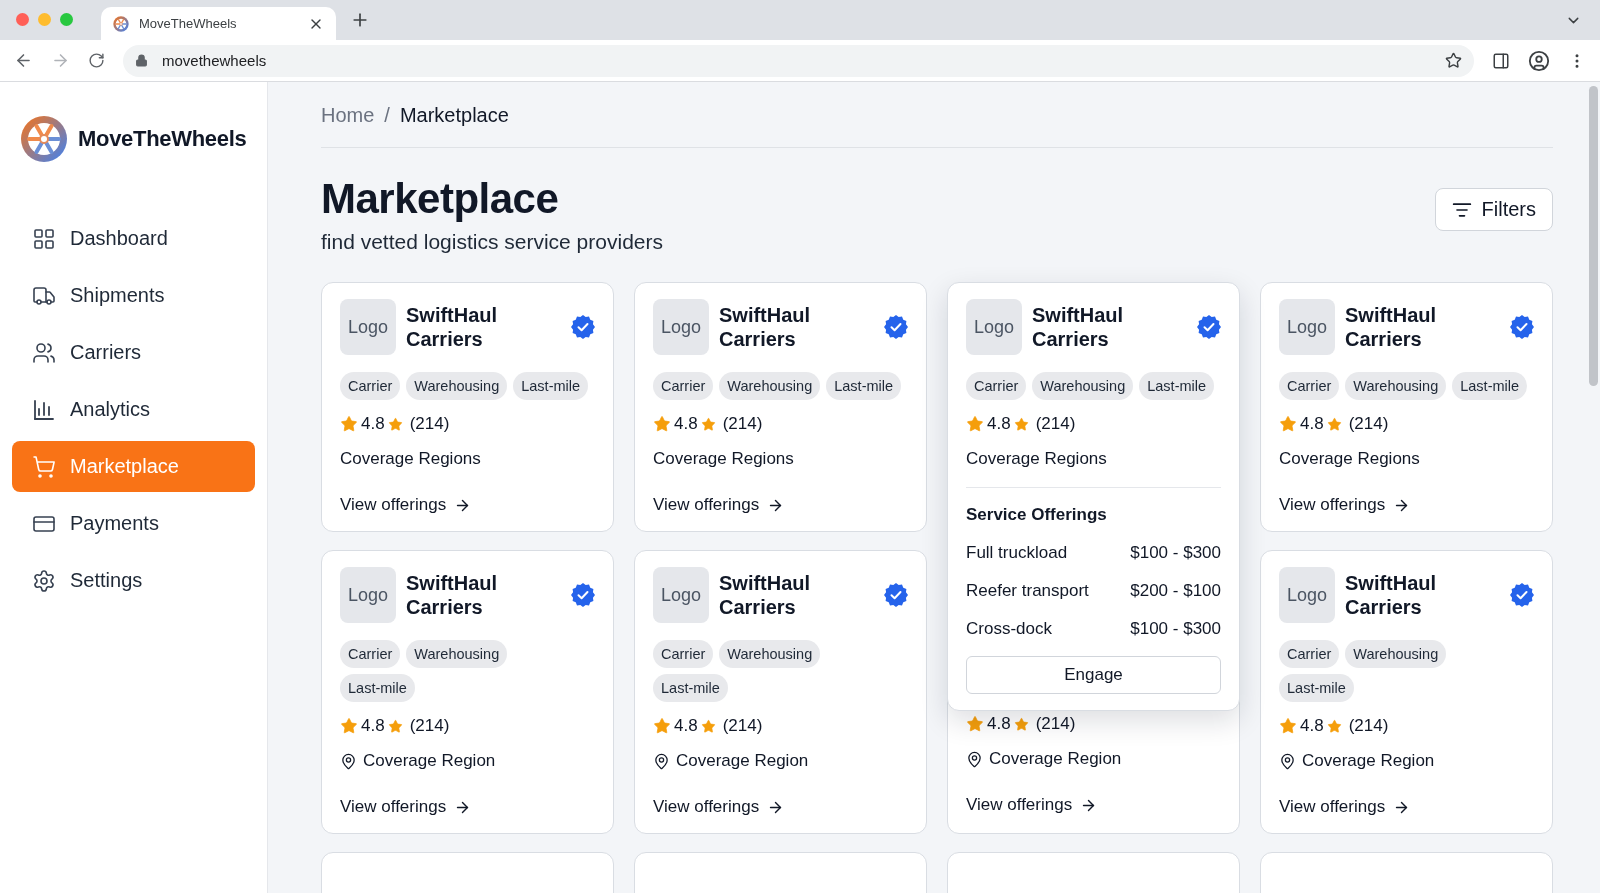  Describe the element at coordinates (1093, 675) in the screenshot. I see `engage-button: Engage` at that location.